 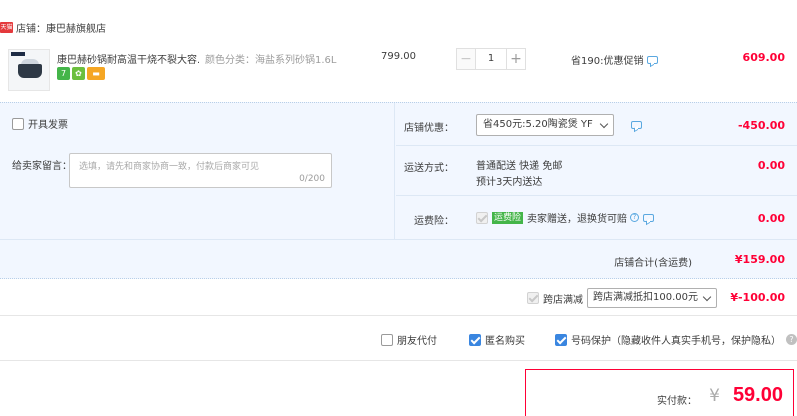 I want to click on unit-price: 799.00, so click(x=398, y=56).